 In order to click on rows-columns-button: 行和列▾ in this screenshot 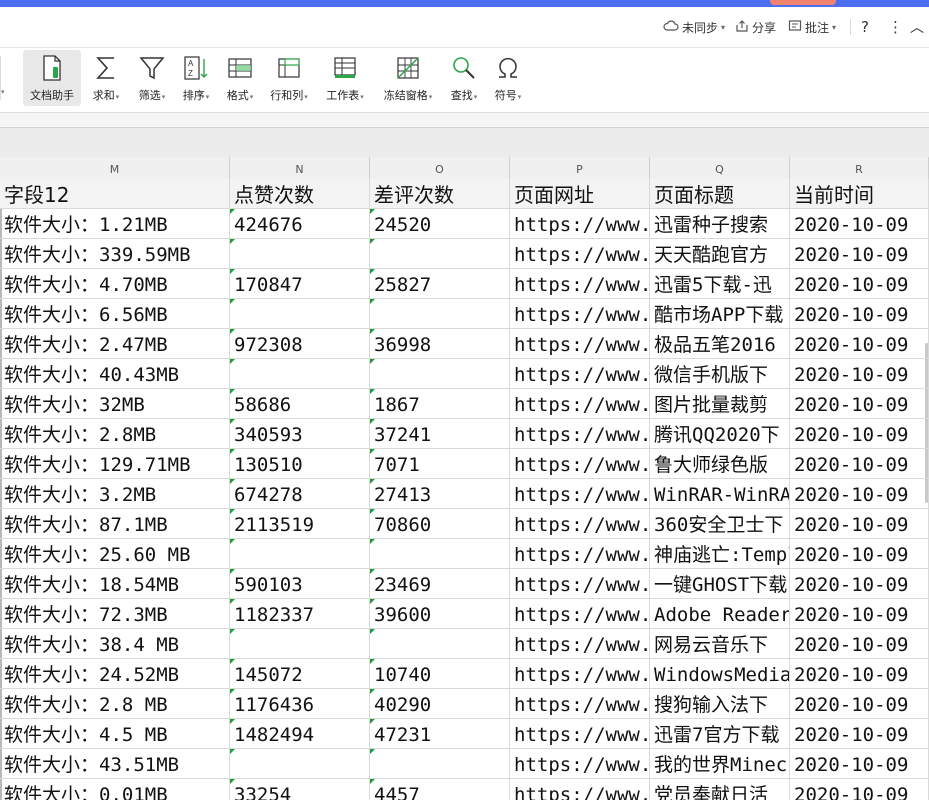, I will do `click(289, 78)`.